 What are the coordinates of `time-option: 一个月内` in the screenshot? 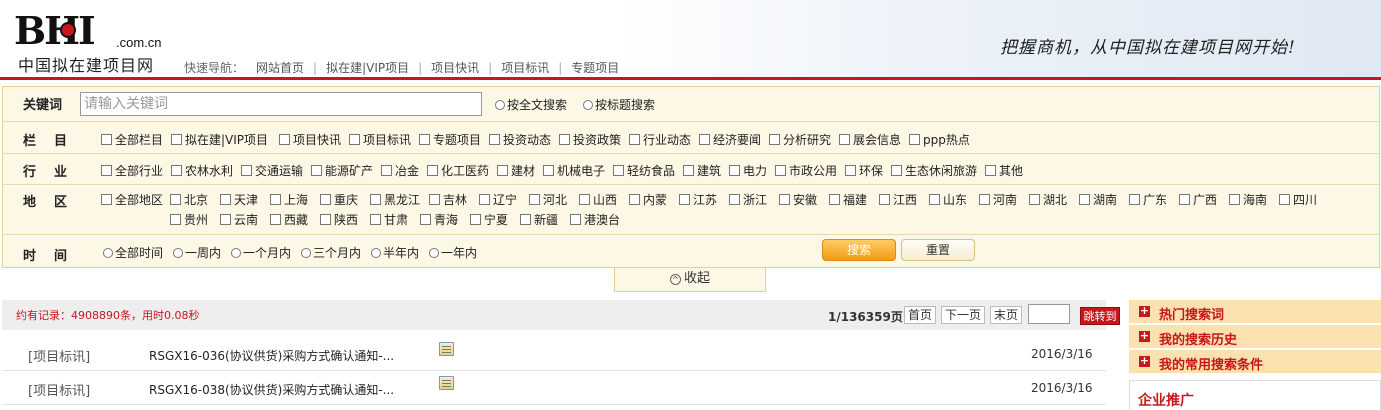 It's located at (261, 252).